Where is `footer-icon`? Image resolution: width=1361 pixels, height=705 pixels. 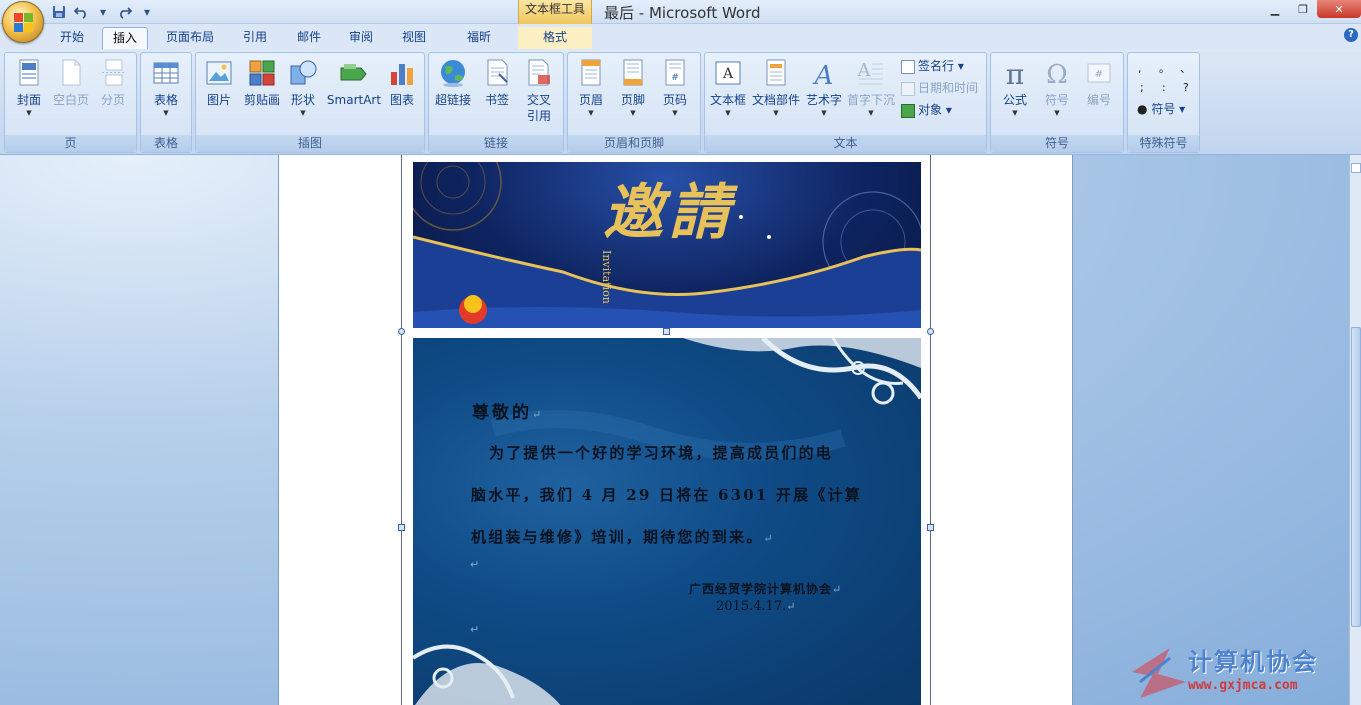
footer-icon is located at coordinates (633, 72).